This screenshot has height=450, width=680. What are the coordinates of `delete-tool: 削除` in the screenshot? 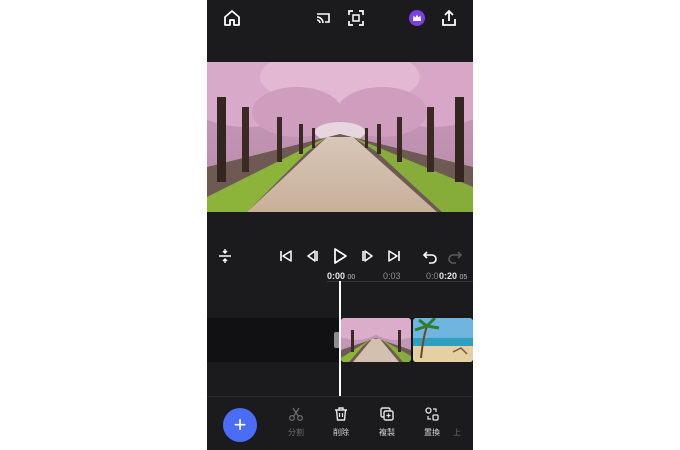 It's located at (341, 422).